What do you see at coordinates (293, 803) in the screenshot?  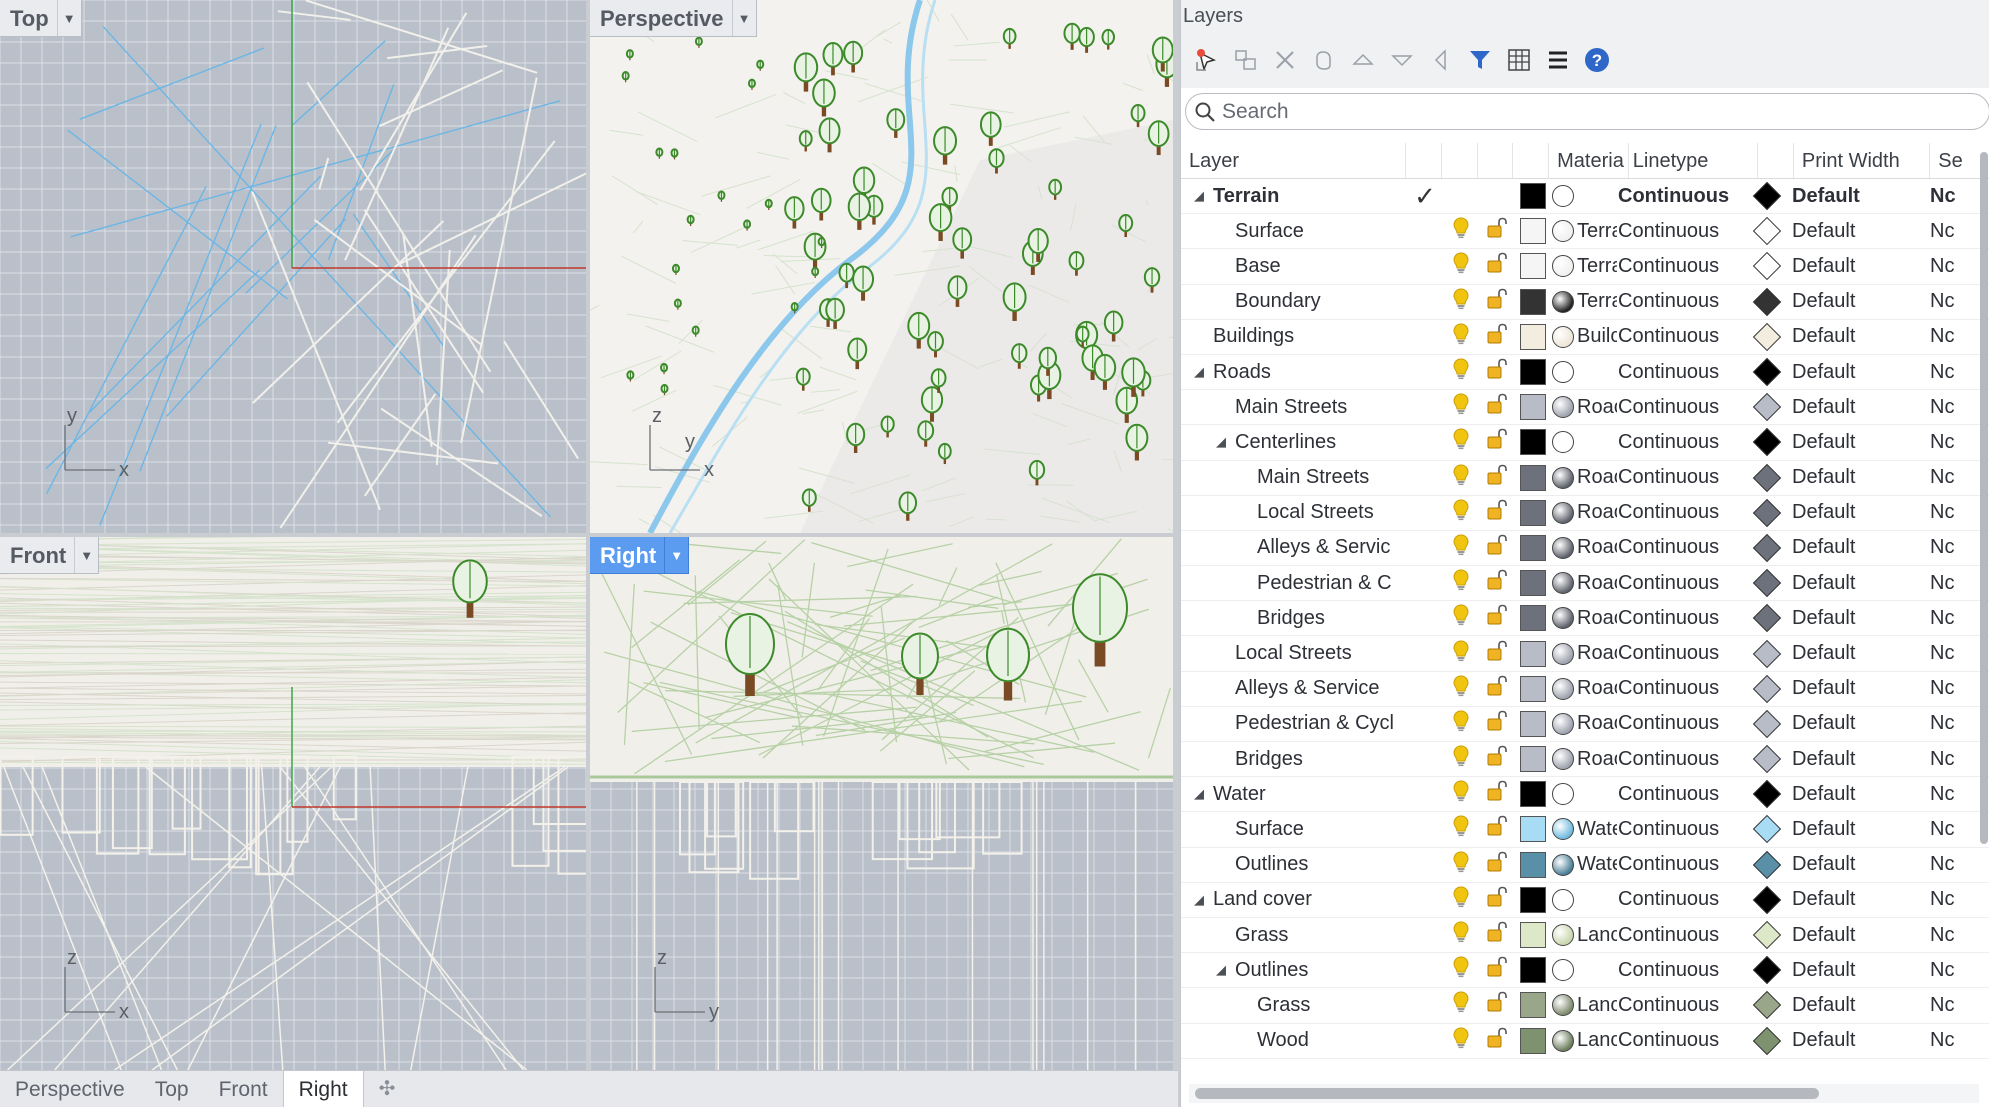 I see `viewport-front: zx Front ▼` at bounding box center [293, 803].